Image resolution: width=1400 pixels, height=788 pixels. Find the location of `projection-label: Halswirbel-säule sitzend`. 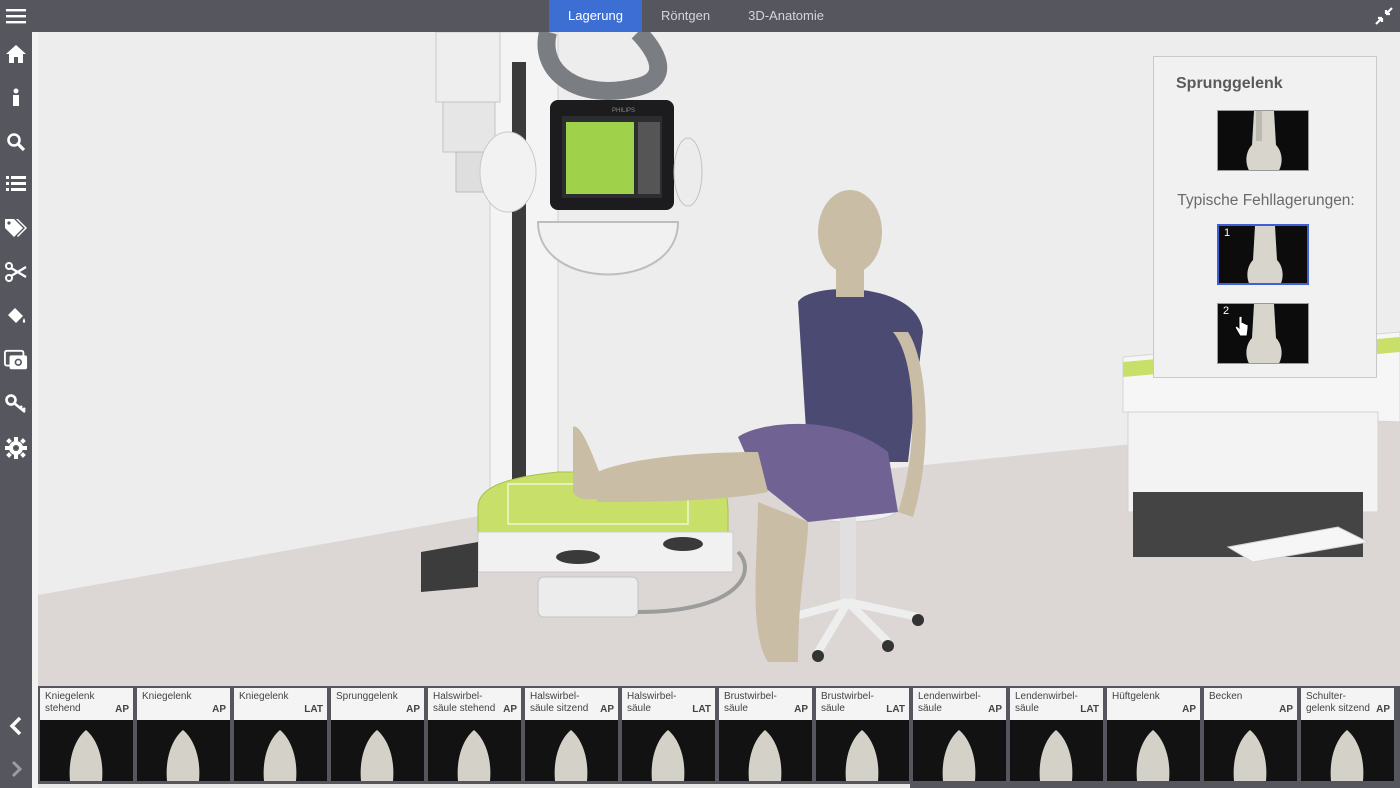

projection-label: Halswirbel-säule sitzend is located at coordinates (559, 702).